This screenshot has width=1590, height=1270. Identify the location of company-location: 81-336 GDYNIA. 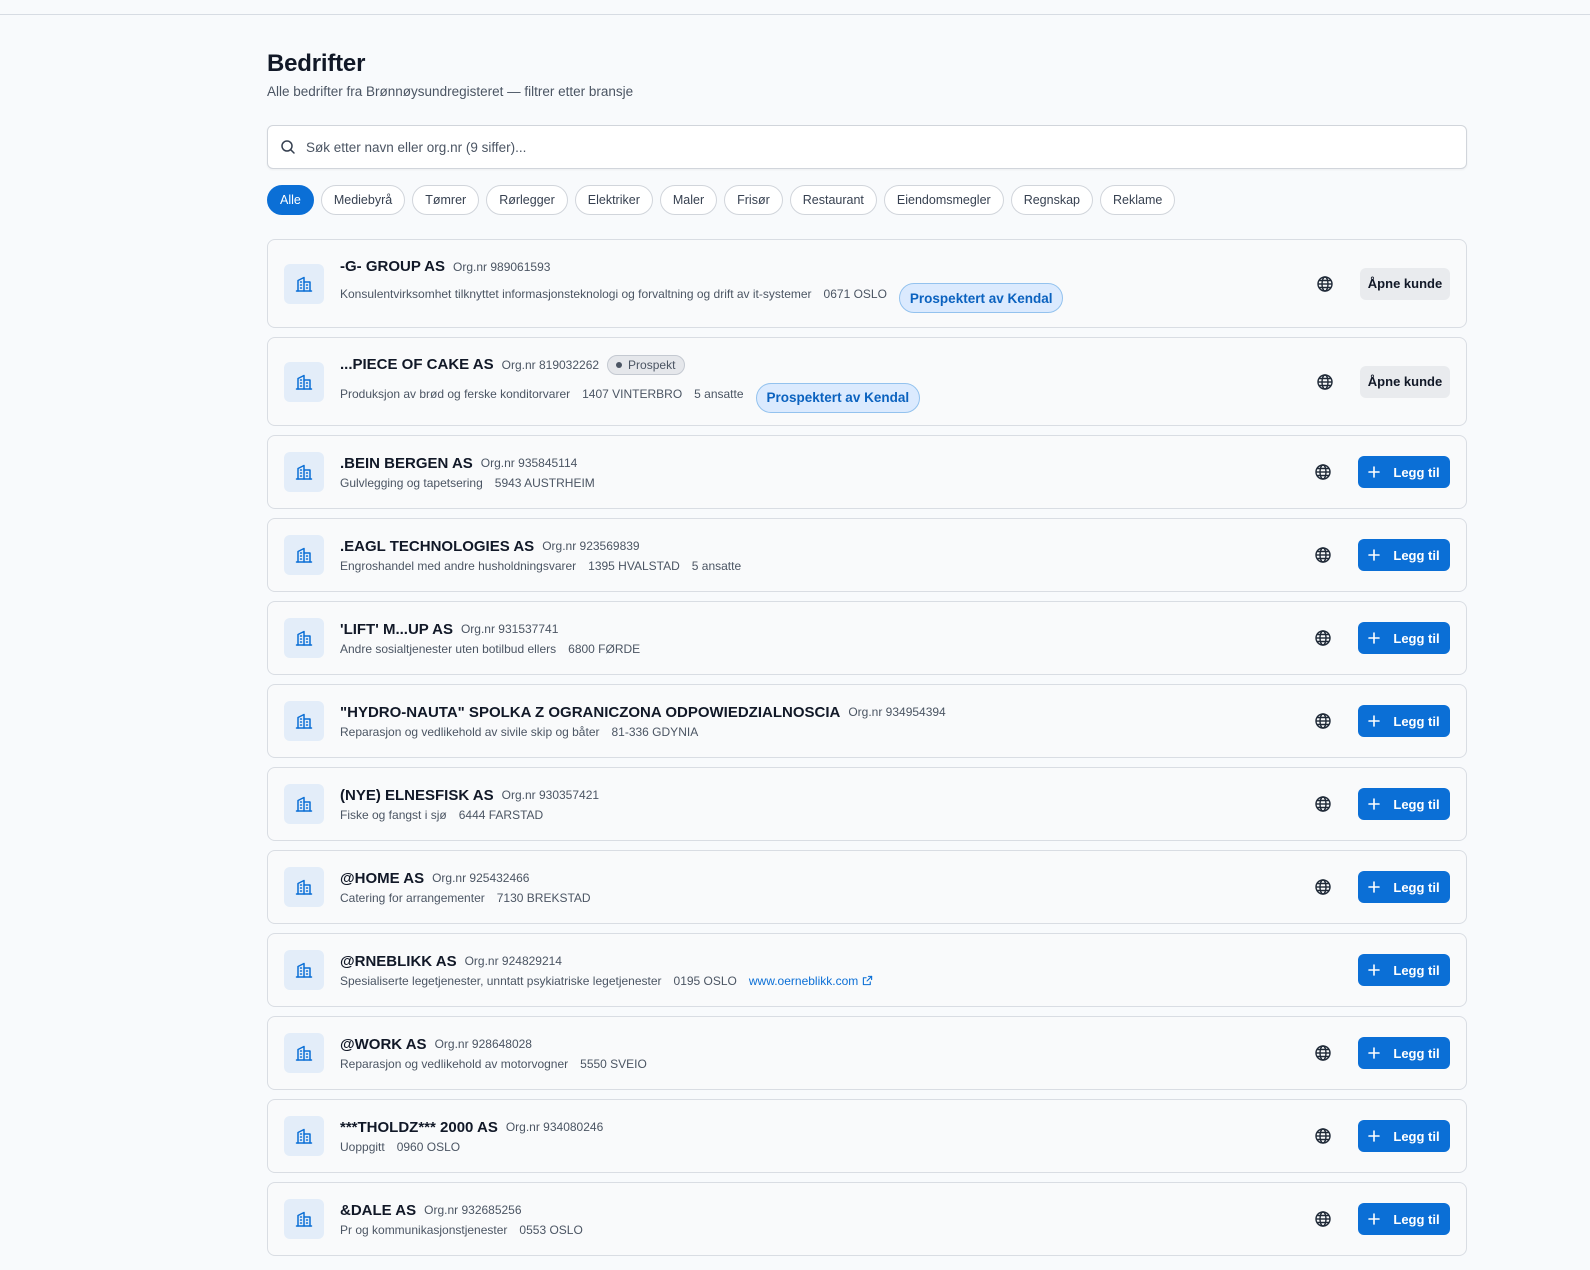
(655, 731).